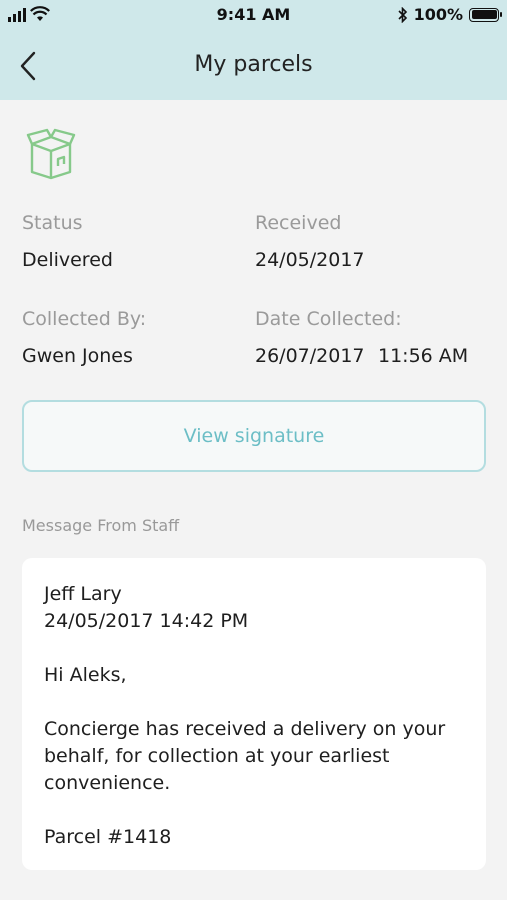  I want to click on page-title: My parcels, so click(253, 64).